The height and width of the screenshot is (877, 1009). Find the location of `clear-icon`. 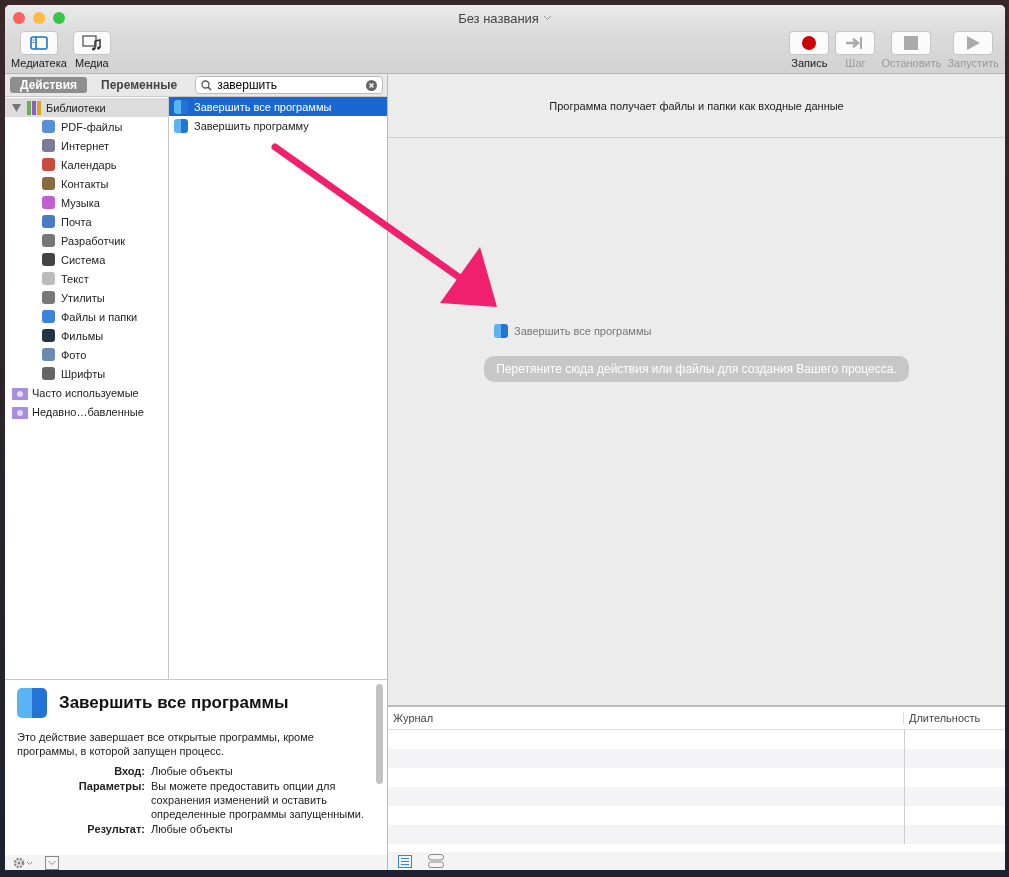

clear-icon is located at coordinates (371, 85).